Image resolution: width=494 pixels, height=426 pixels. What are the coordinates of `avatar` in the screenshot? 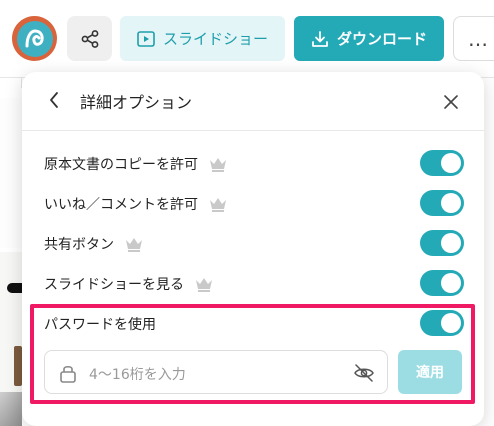 It's located at (34, 38).